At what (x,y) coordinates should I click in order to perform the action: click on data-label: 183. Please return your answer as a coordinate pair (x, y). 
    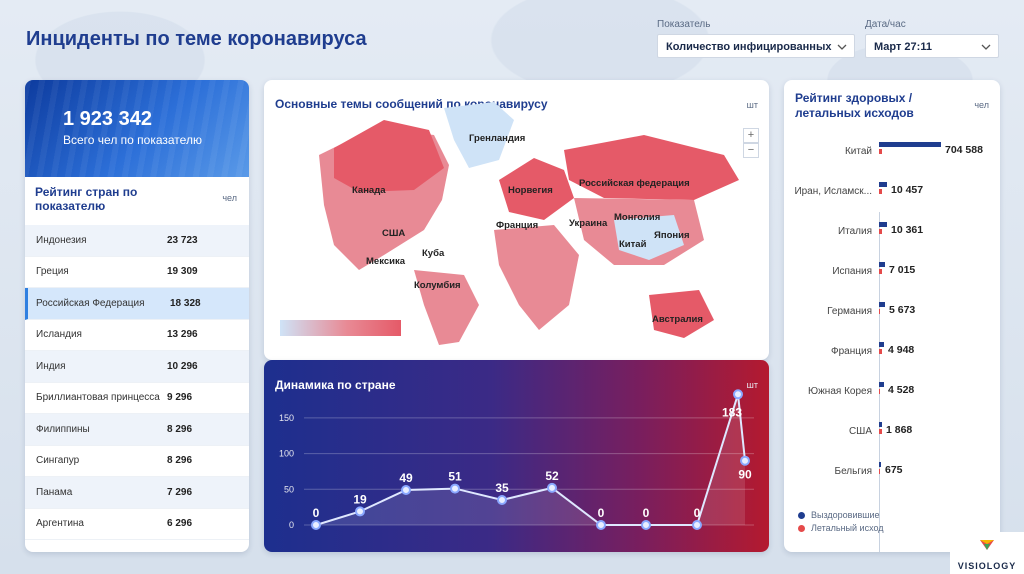
    Looking at the image, I should click on (732, 412).